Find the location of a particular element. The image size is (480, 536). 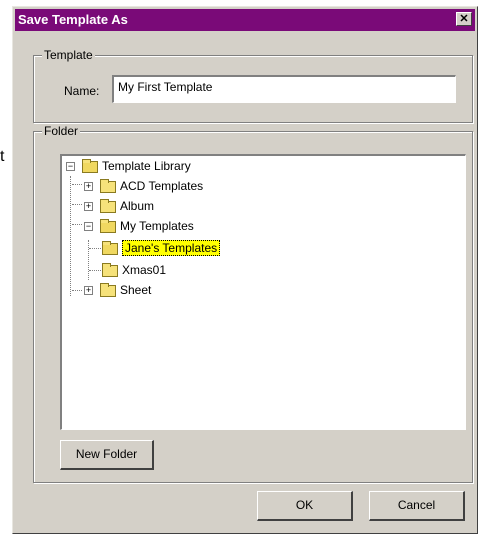

template-group-label: Template is located at coordinates (68, 55).